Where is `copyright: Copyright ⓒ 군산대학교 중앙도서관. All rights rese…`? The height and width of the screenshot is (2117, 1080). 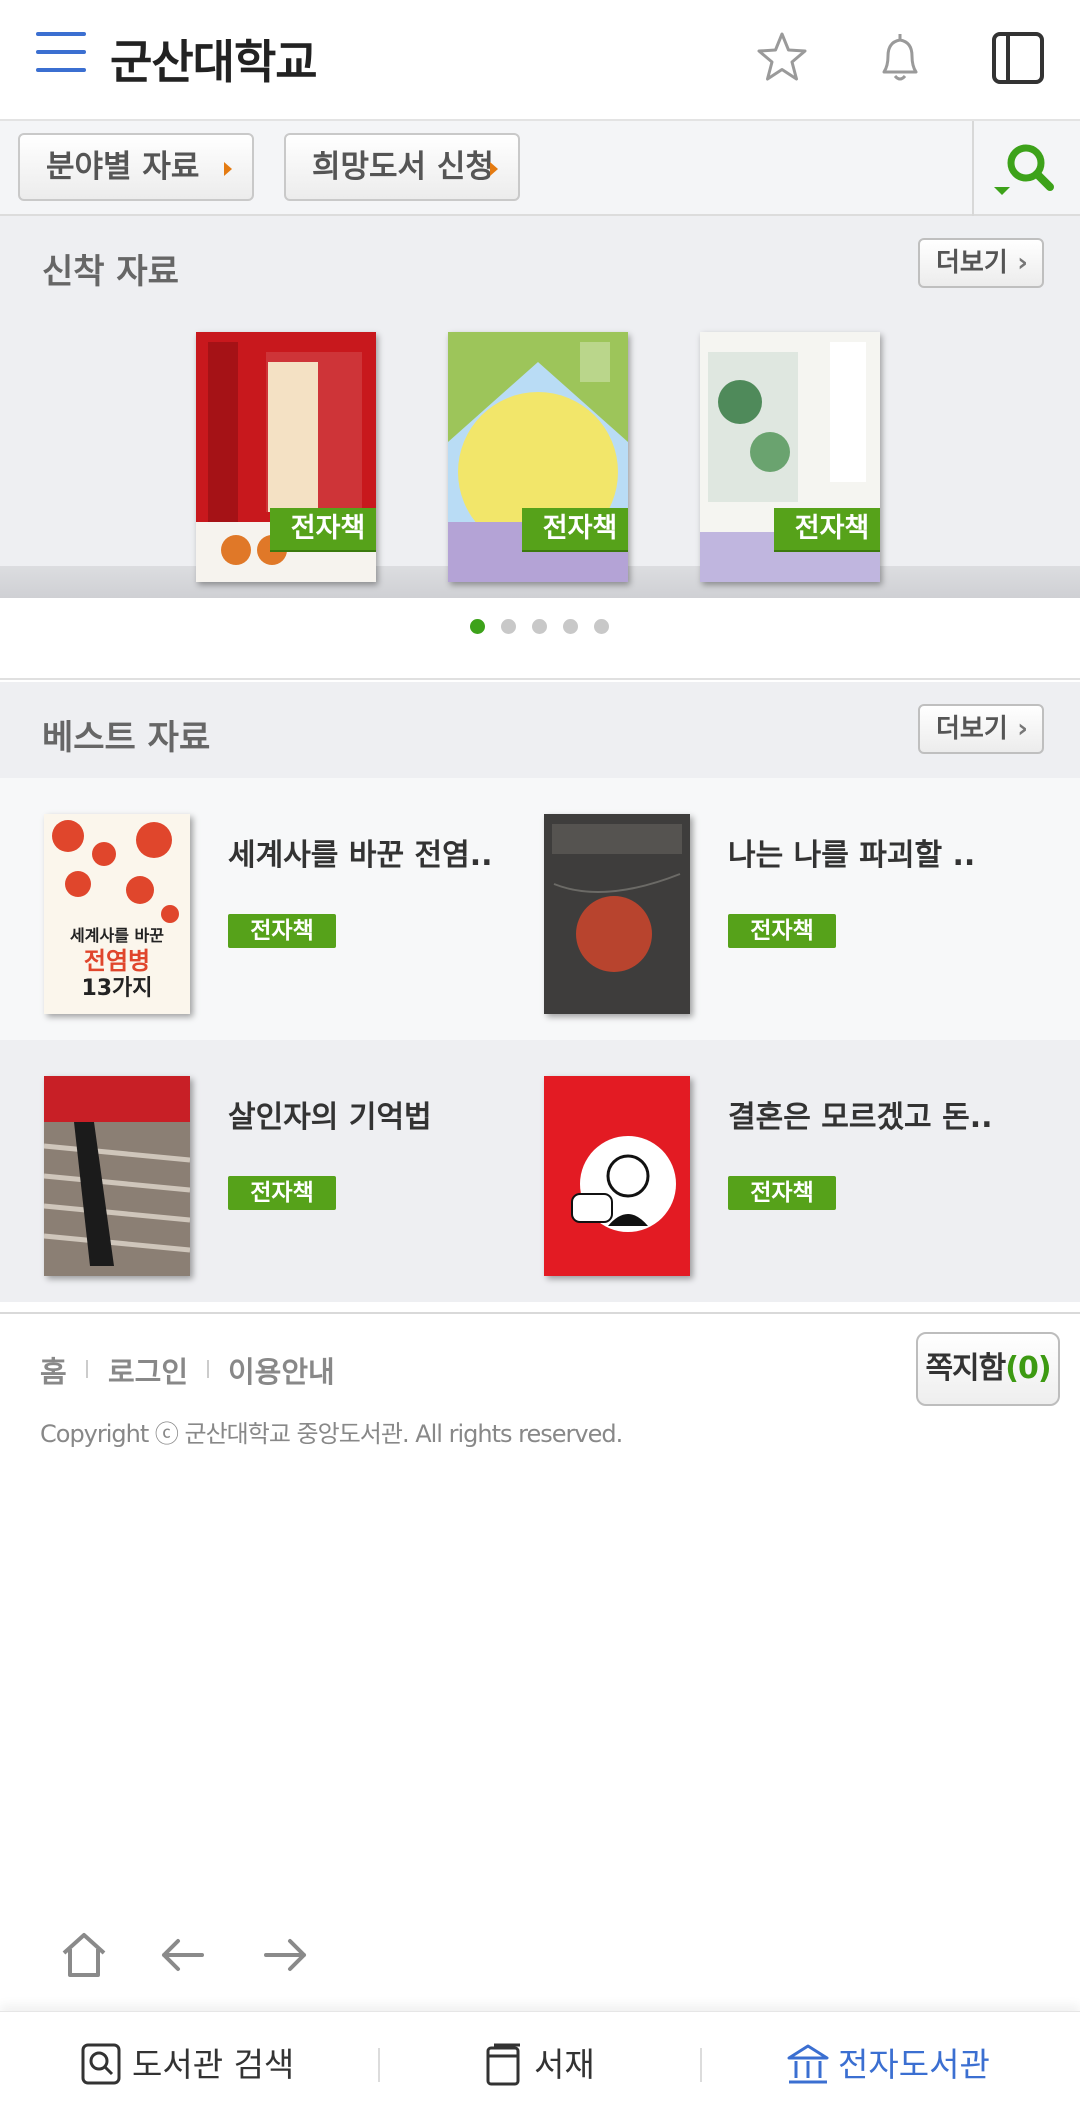
copyright: Copyright ⓒ 군산대학교 중앙도서관. All rights rese… is located at coordinates (331, 1434).